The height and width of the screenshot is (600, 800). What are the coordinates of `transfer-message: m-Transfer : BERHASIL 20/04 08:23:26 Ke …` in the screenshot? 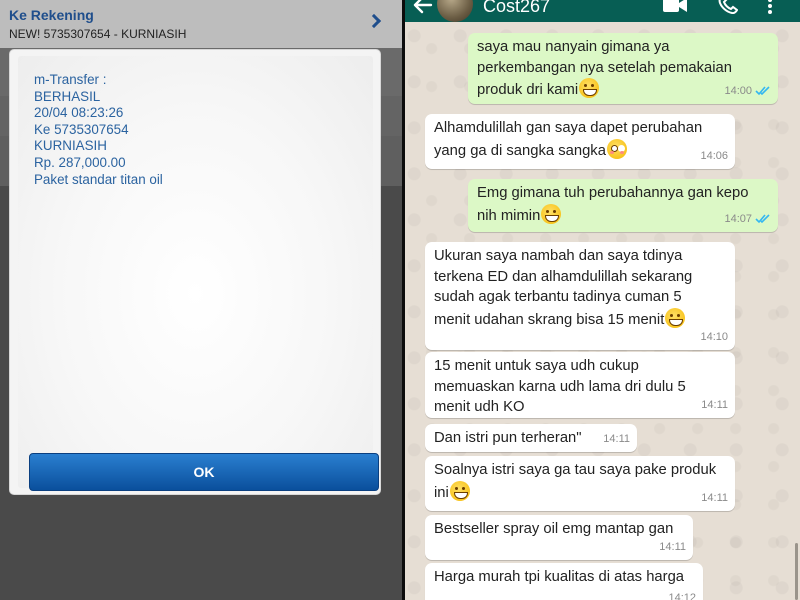 It's located at (98, 130).